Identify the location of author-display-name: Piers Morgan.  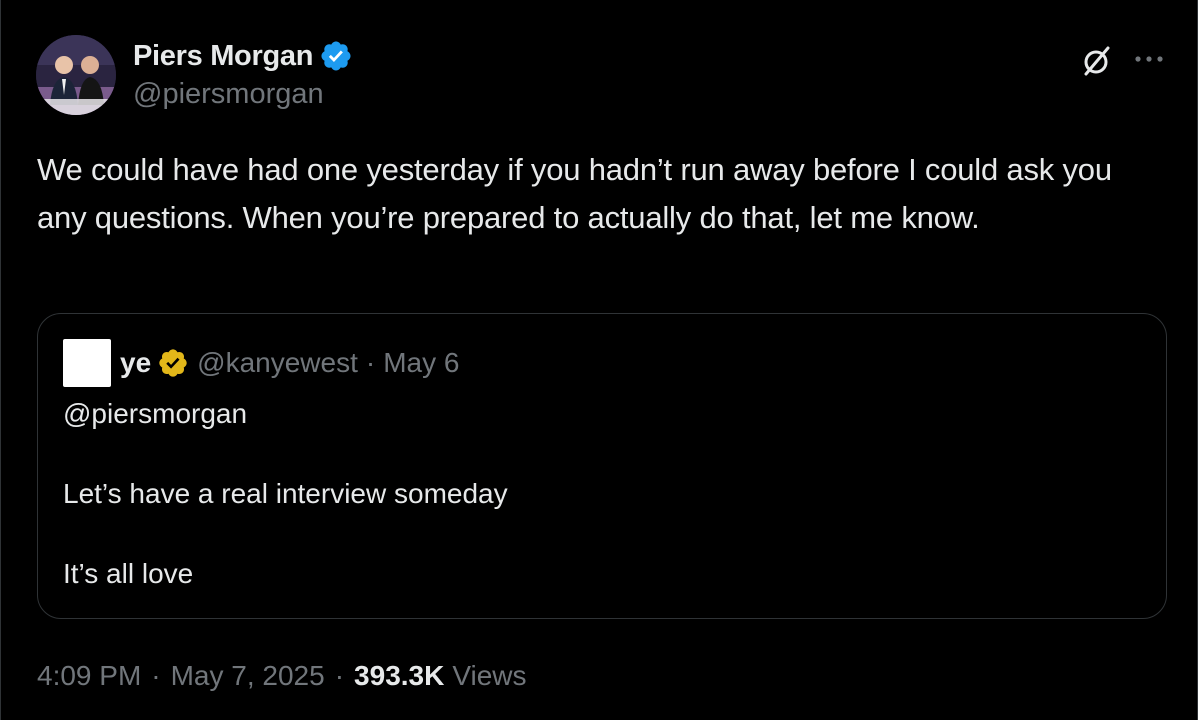
(223, 56).